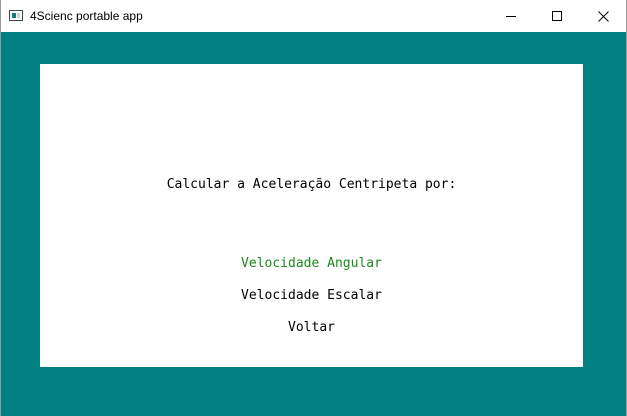 The height and width of the screenshot is (416, 627). I want to click on minimize-button, so click(511, 16).